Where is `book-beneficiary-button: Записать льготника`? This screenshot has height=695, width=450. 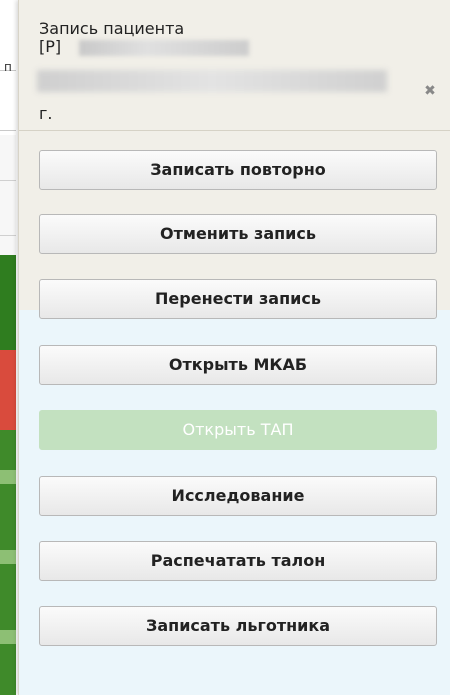
book-beneficiary-button: Записать льготника is located at coordinates (238, 626).